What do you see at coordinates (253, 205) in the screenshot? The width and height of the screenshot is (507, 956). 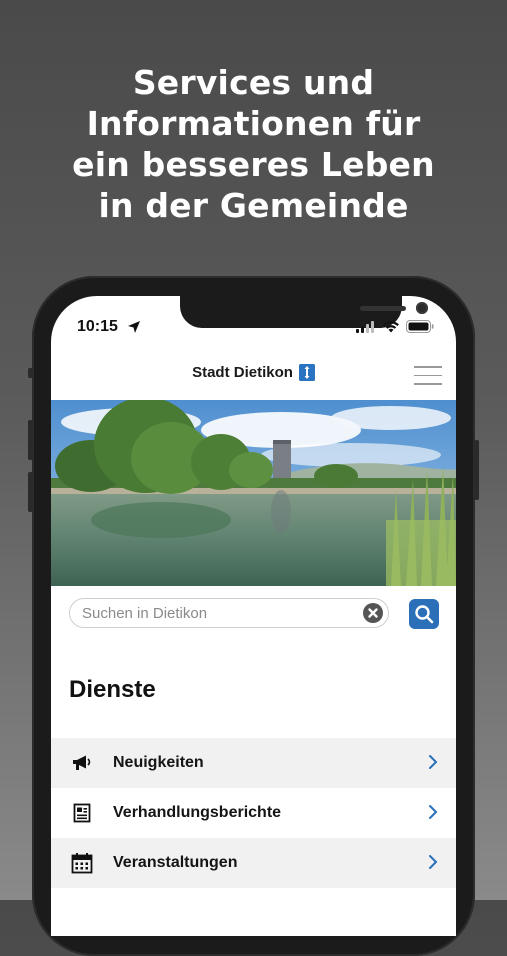 I see `headline-line-4: in der Gemeinde` at bounding box center [253, 205].